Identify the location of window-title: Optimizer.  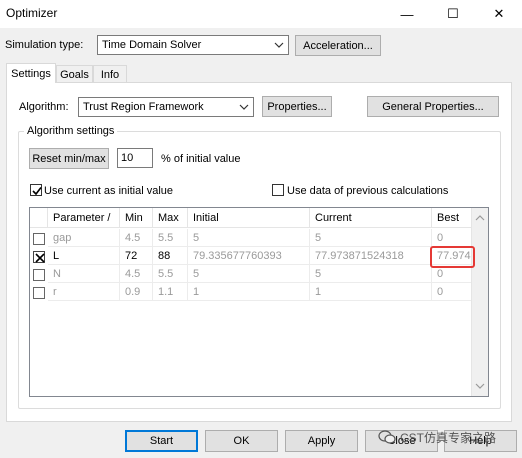
(32, 13).